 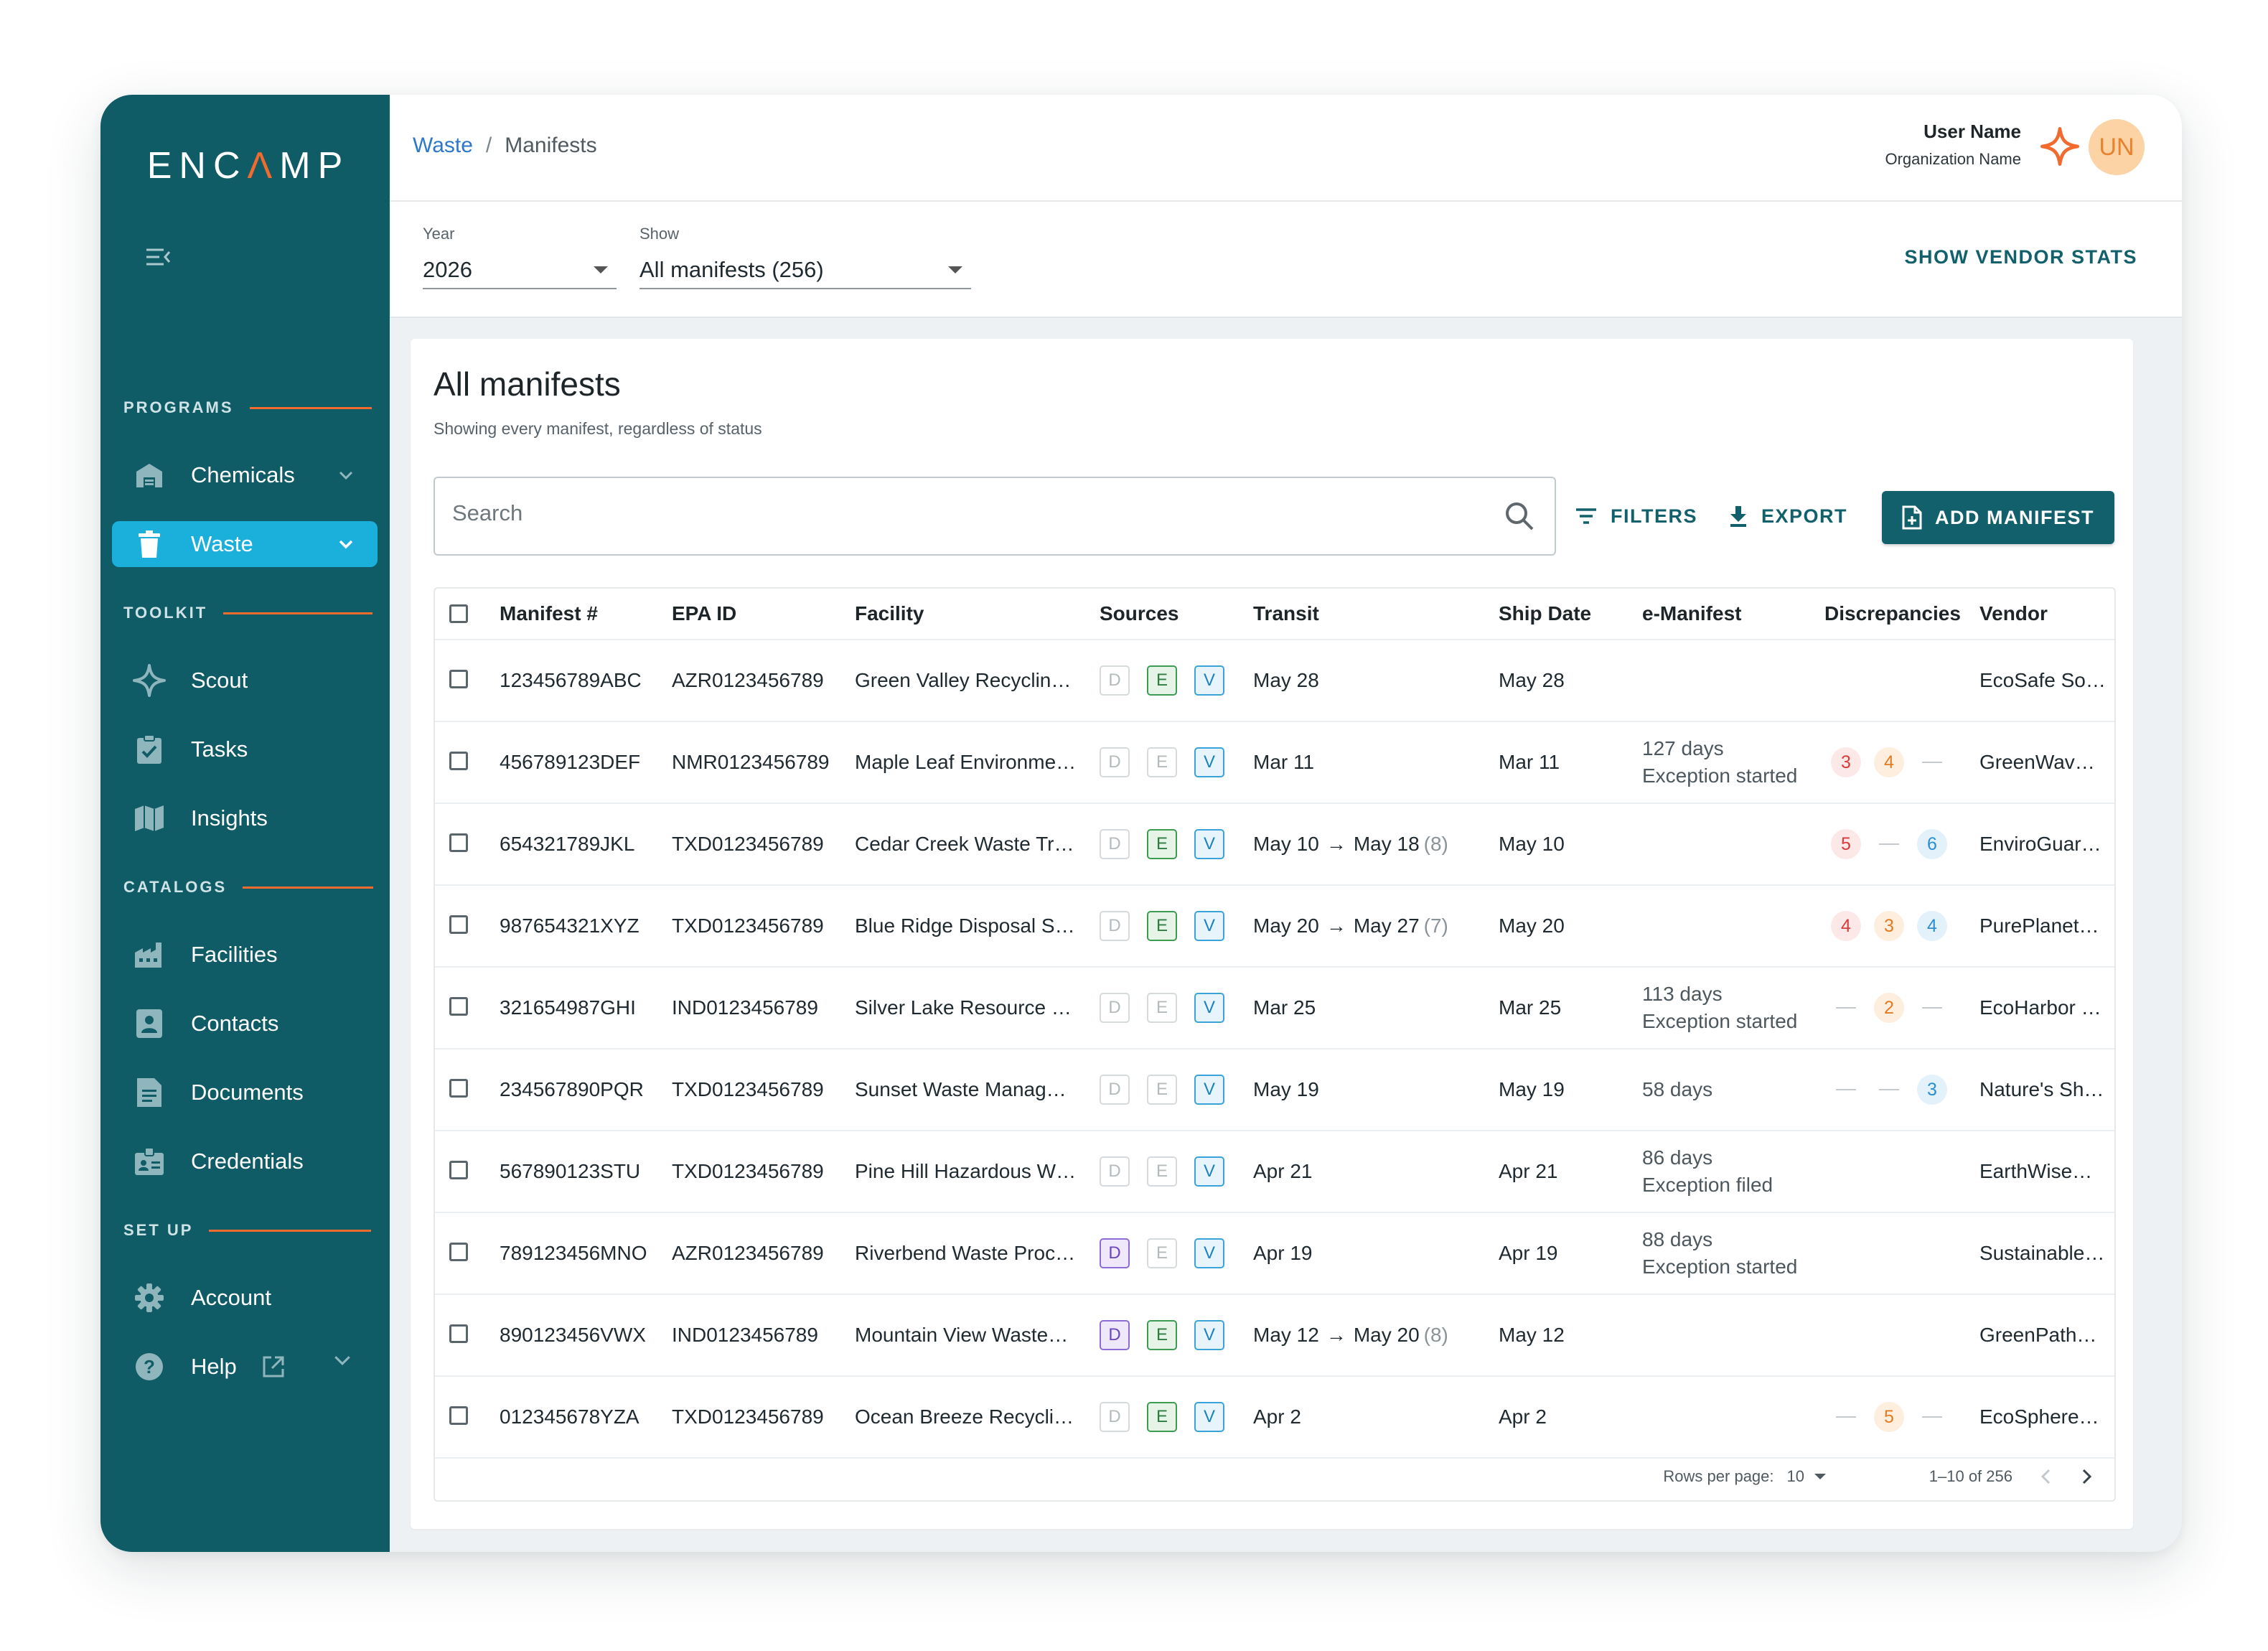 I want to click on discrepancy-count-badge: 6, so click(x=1932, y=844).